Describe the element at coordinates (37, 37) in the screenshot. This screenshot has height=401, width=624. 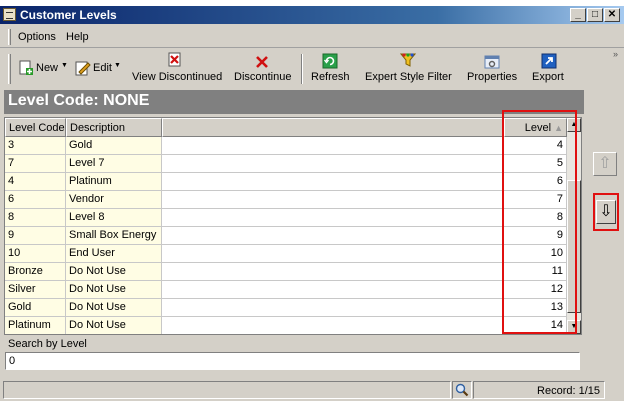
I see `menu-options: Options` at that location.